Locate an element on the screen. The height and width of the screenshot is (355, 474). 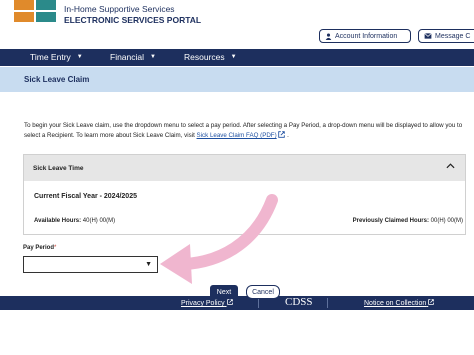
claimed-hours-value: 00(H) 00(M) is located at coordinates (446, 221).